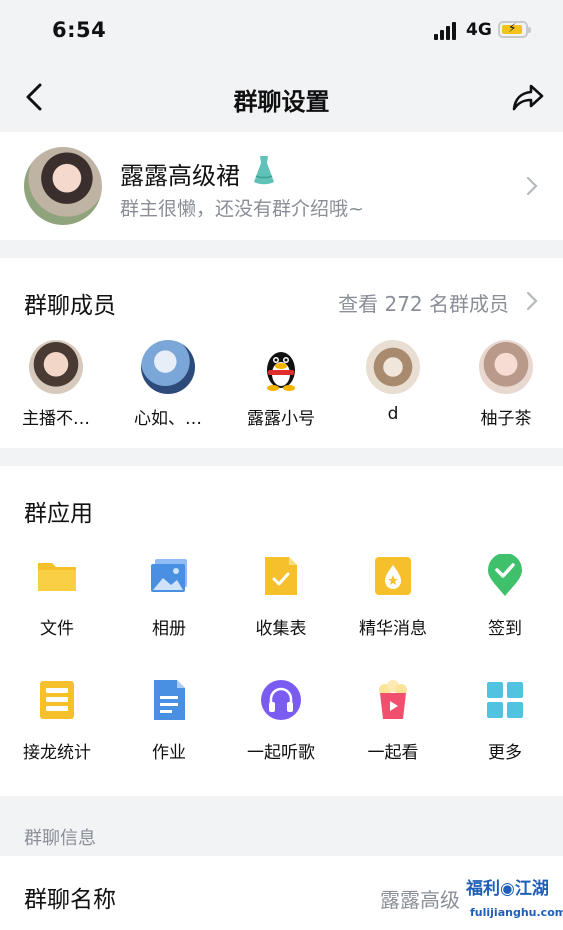 This screenshot has height=930, width=563. I want to click on app-listen: 一起听歌, so click(281, 720).